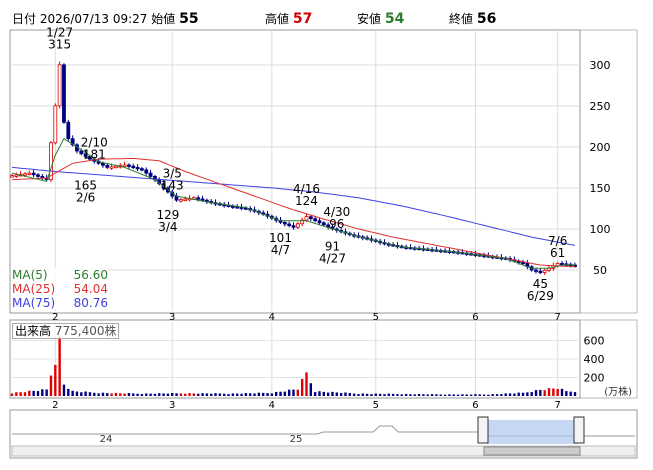  I want to click on month-tick-label-volume: 6, so click(475, 405).